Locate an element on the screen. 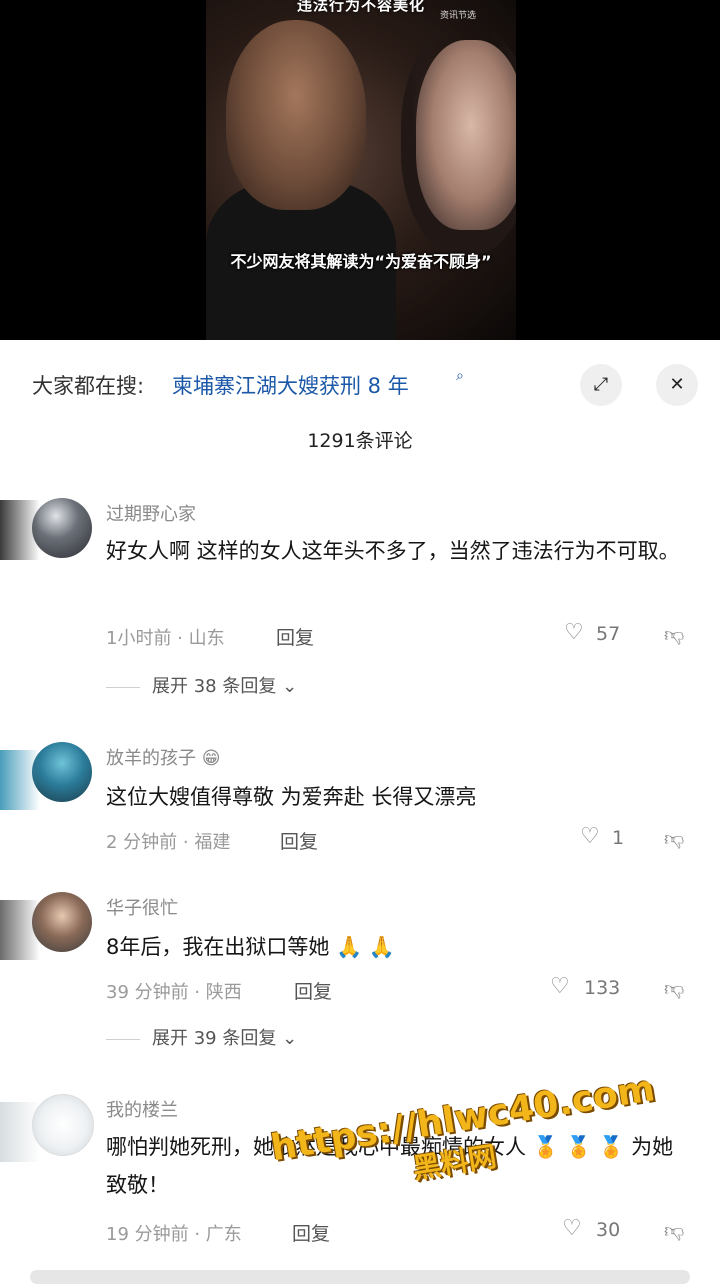  comment-count-title: 1291条评论 is located at coordinates (360, 441).